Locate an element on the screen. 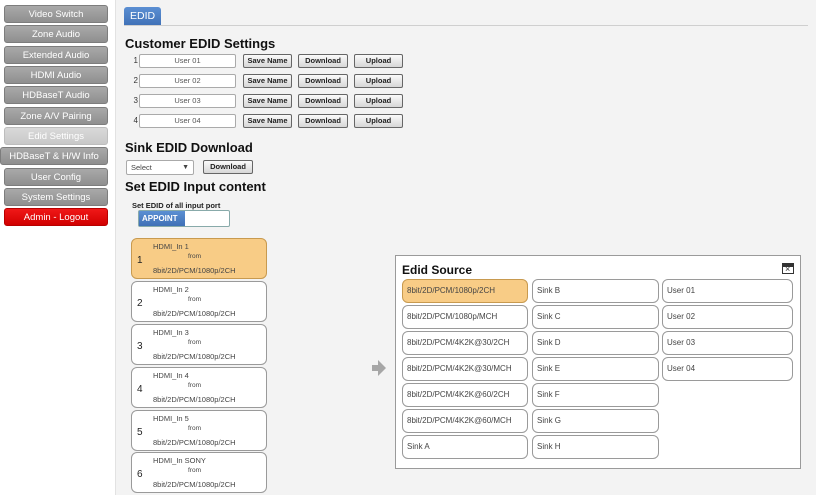 This screenshot has height=495, width=816. edid-source-option: 8bit/2D/PCM/4K2K@30/2CH is located at coordinates (465, 343).